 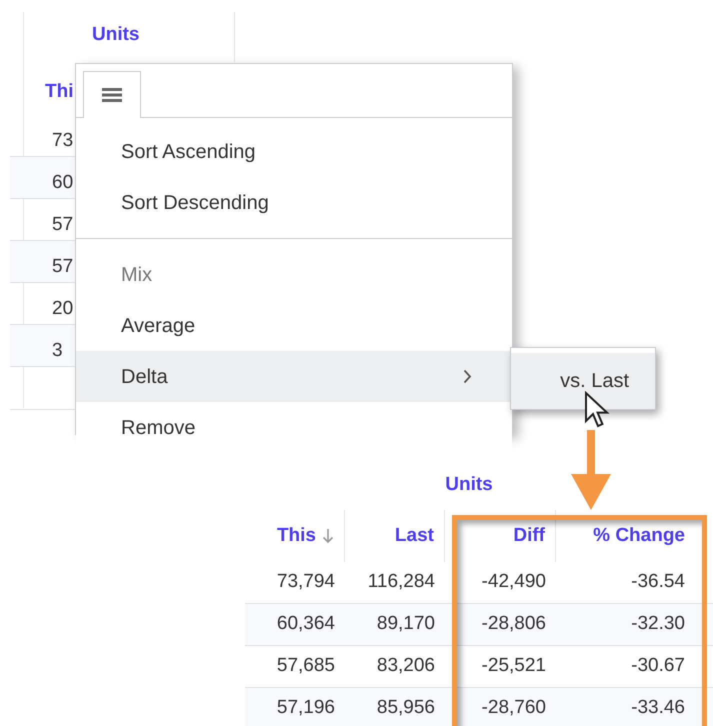 What do you see at coordinates (513, 624) in the screenshot?
I see `table-cell-text: -28,806` at bounding box center [513, 624].